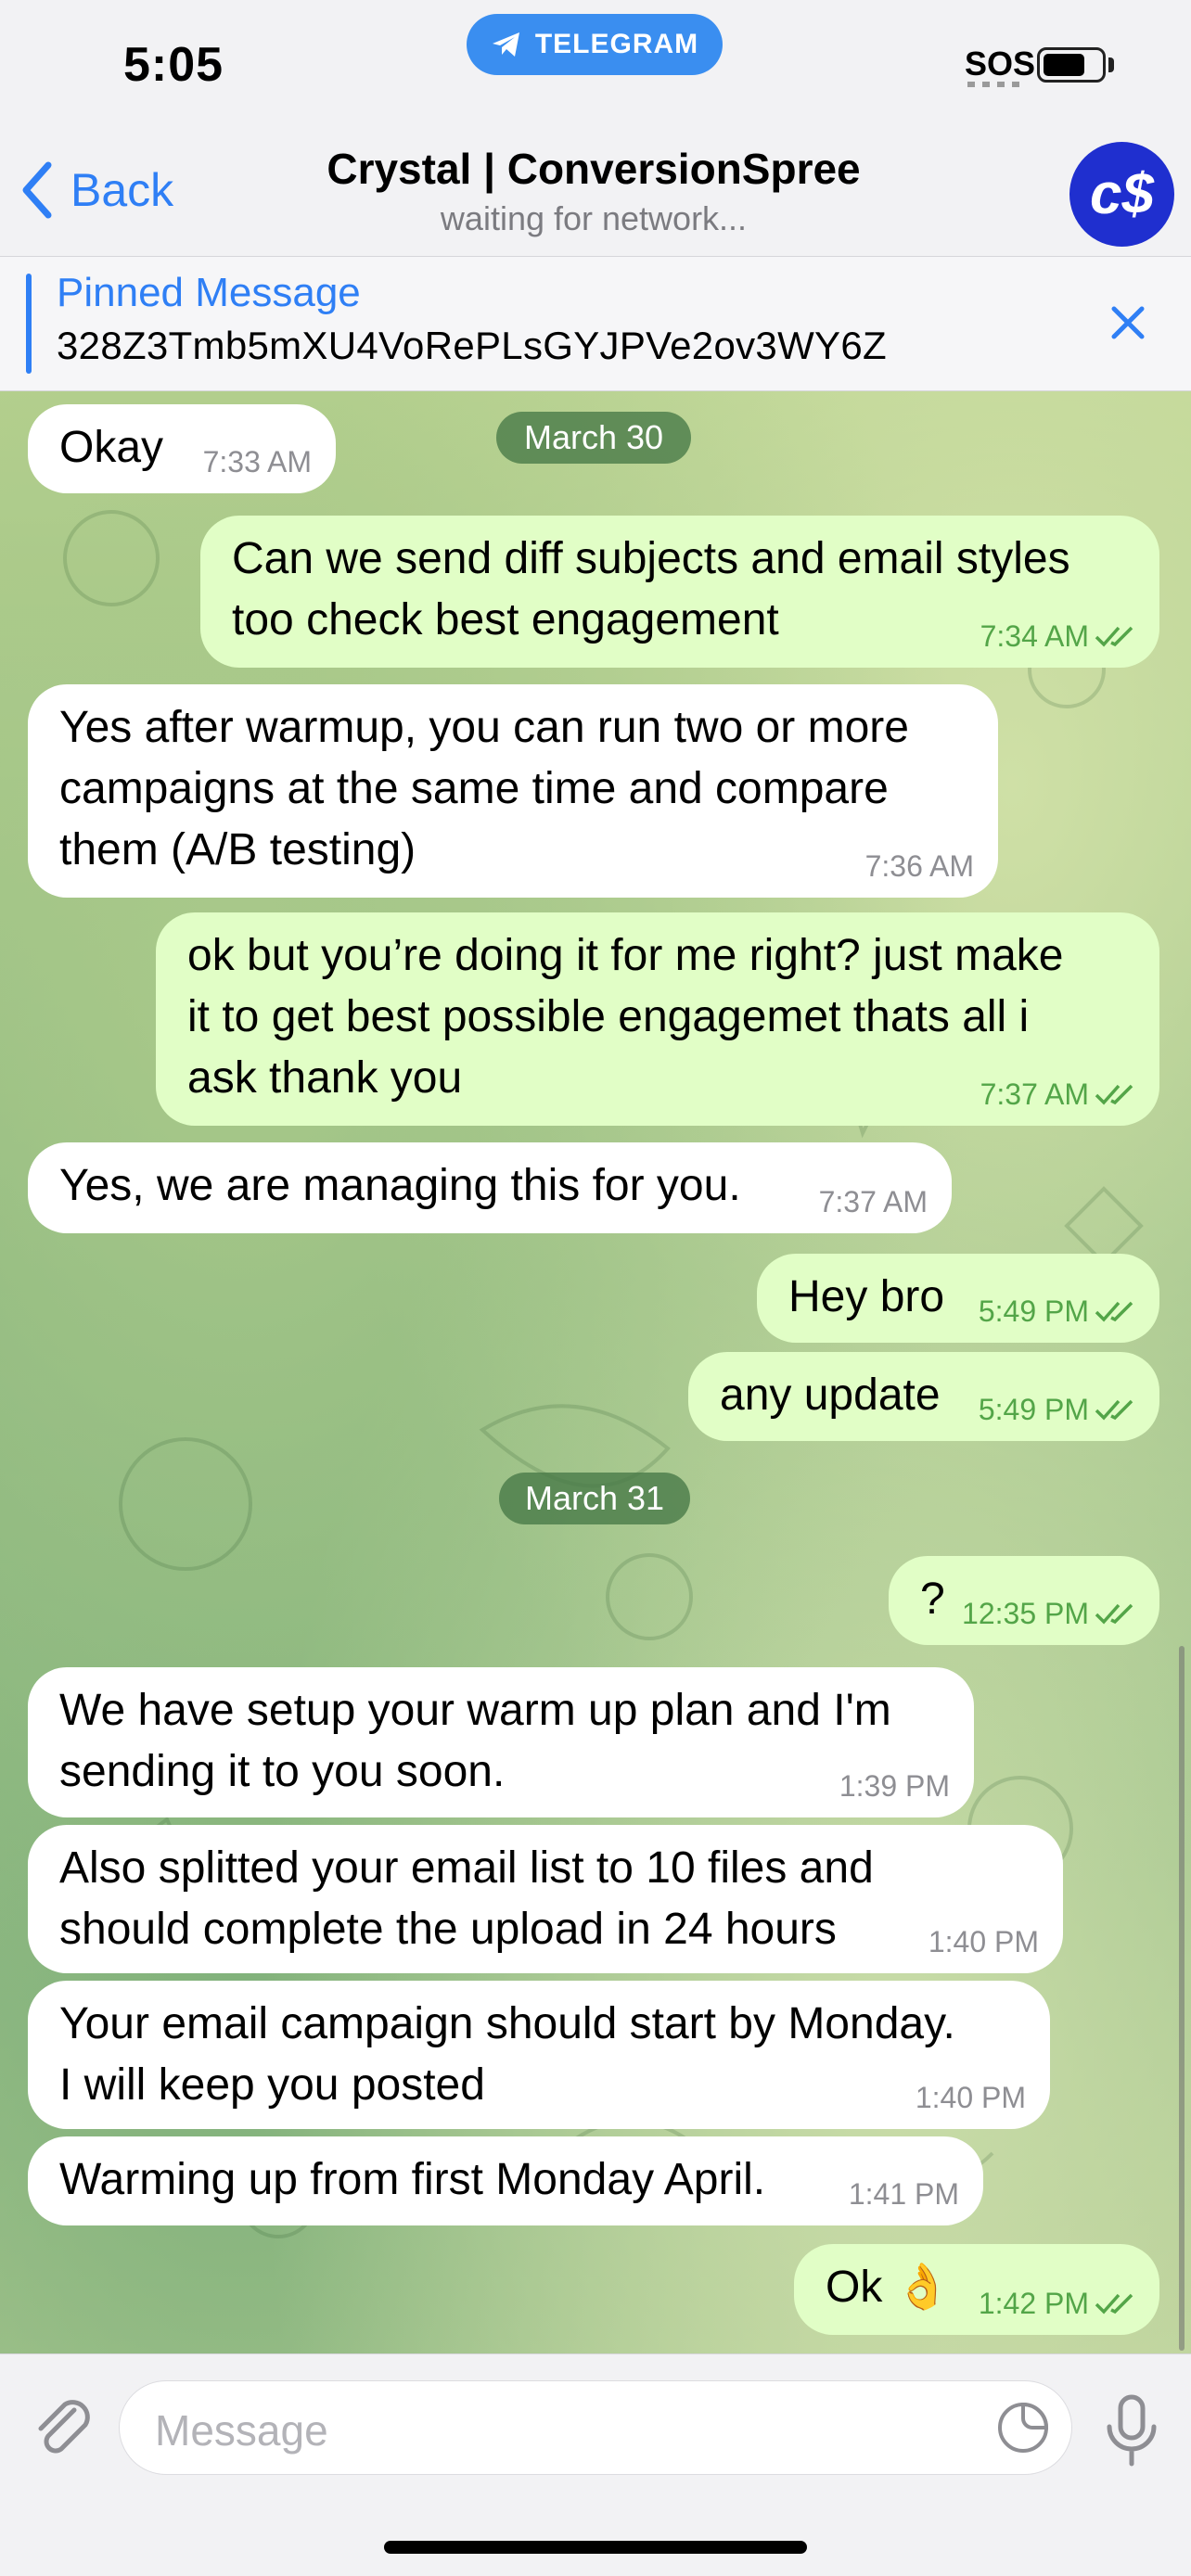 Image resolution: width=1191 pixels, height=2576 pixels. What do you see at coordinates (993, 84) in the screenshot?
I see `signal-dots-icon` at bounding box center [993, 84].